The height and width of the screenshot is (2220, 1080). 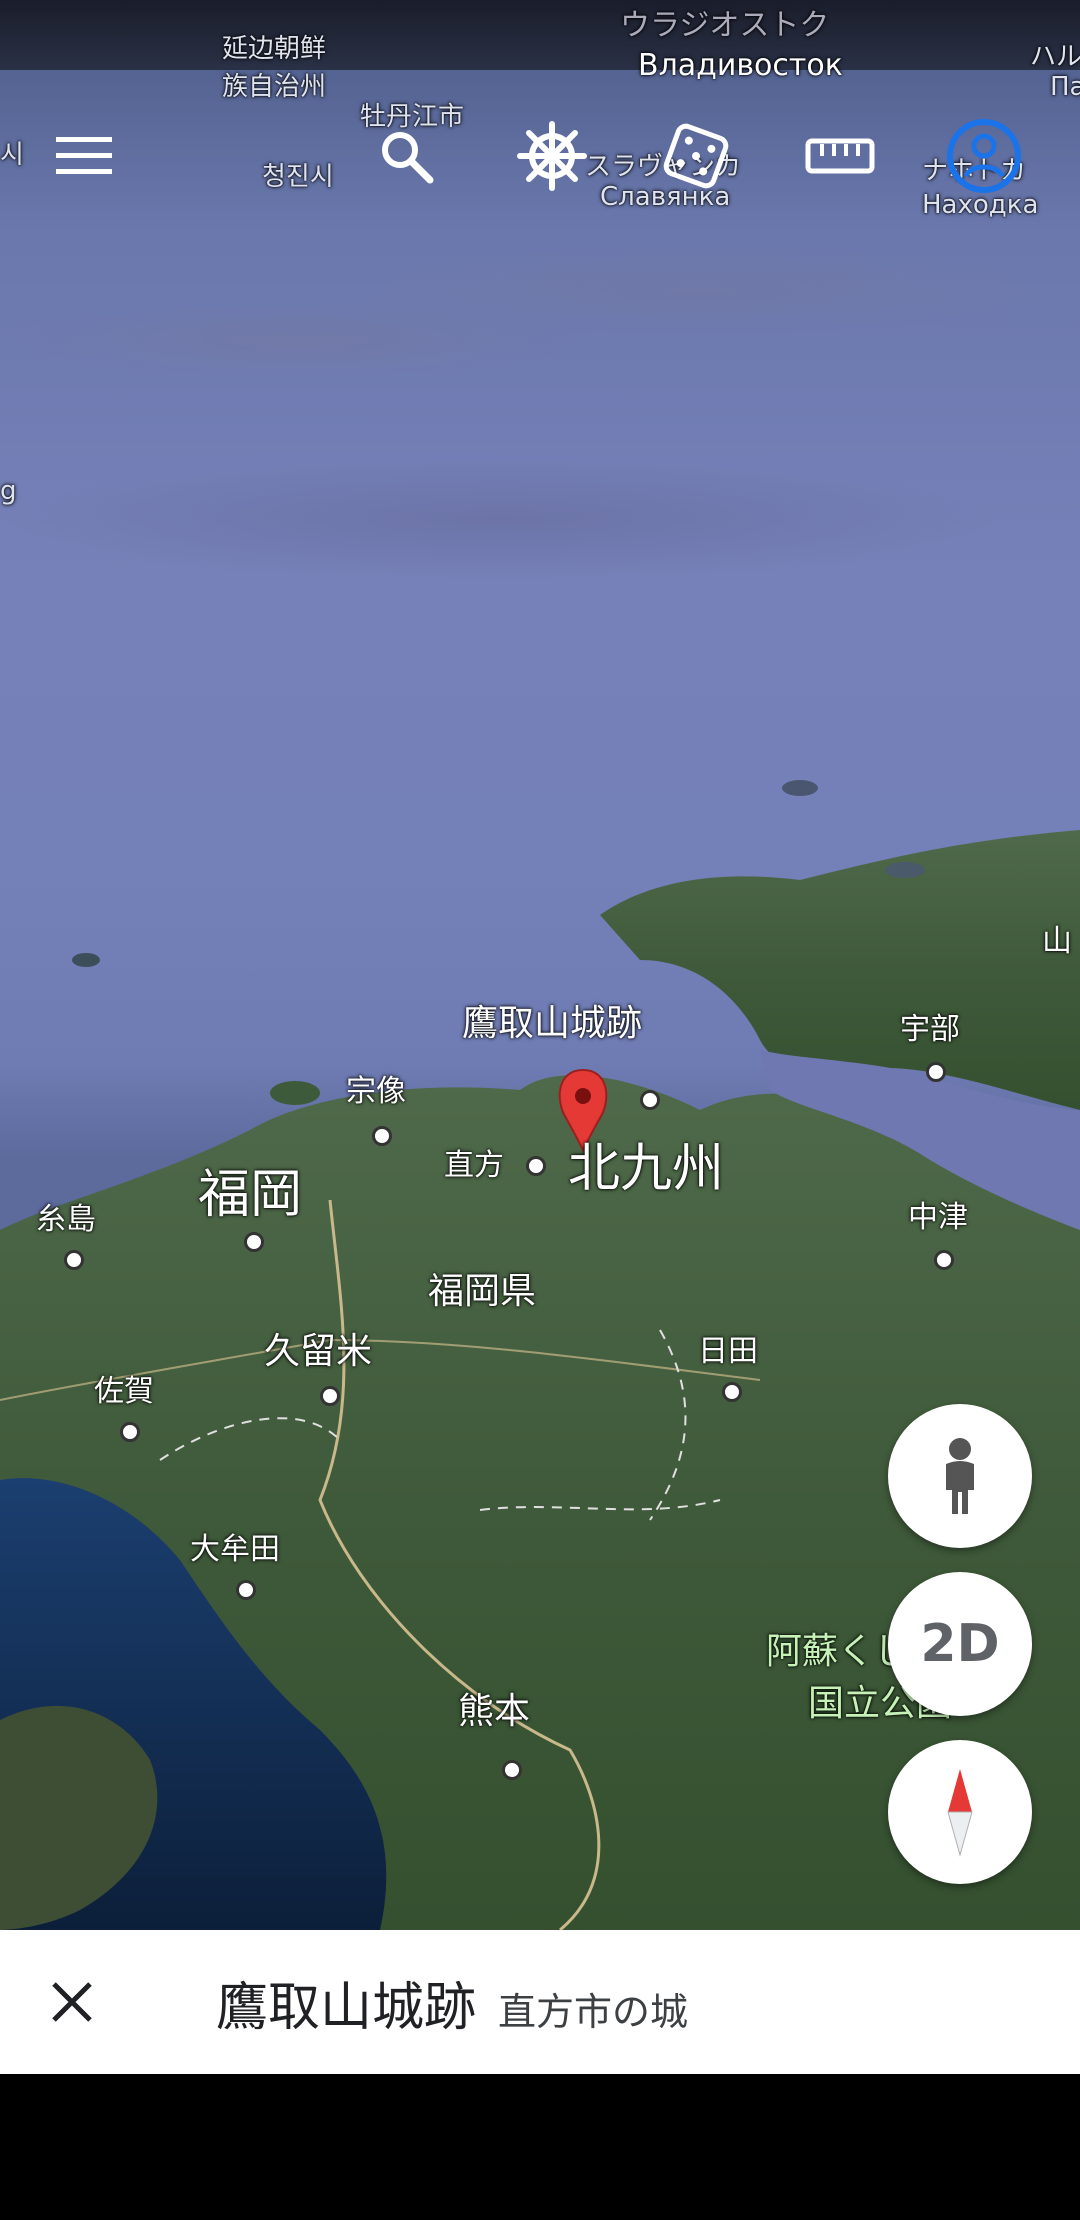 What do you see at coordinates (1065, 87) in the screenshot?
I see `map-label: Па` at bounding box center [1065, 87].